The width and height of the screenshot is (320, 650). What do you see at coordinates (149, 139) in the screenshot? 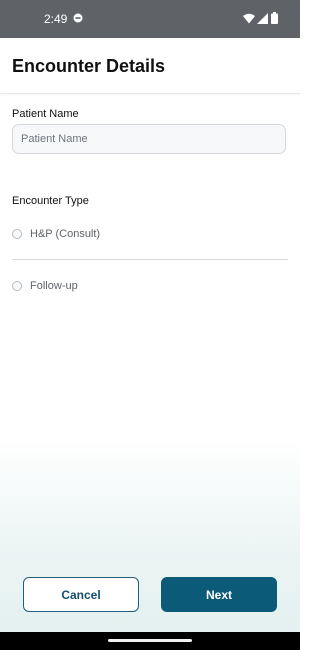
I see `patient-name-input` at bounding box center [149, 139].